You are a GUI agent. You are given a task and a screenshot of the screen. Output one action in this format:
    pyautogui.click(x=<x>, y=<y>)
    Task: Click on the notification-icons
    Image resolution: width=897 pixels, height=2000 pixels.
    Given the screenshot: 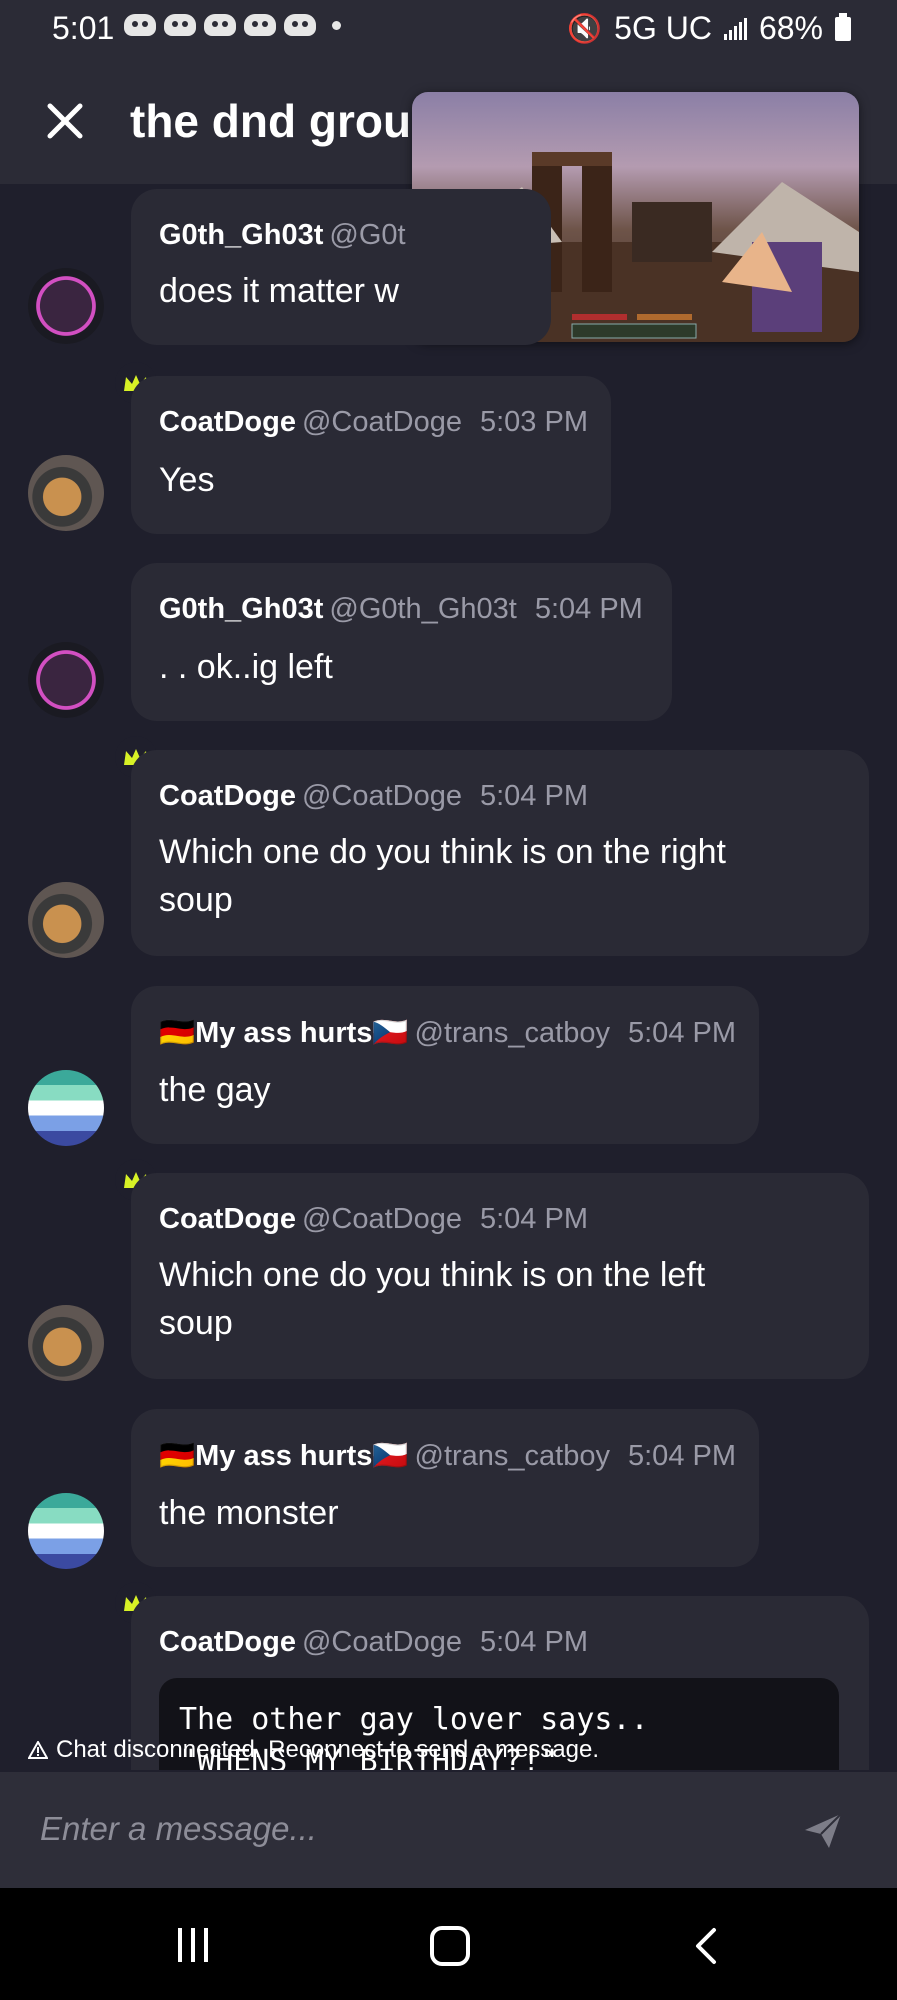 What is the action you would take?
    pyautogui.click(x=232, y=25)
    